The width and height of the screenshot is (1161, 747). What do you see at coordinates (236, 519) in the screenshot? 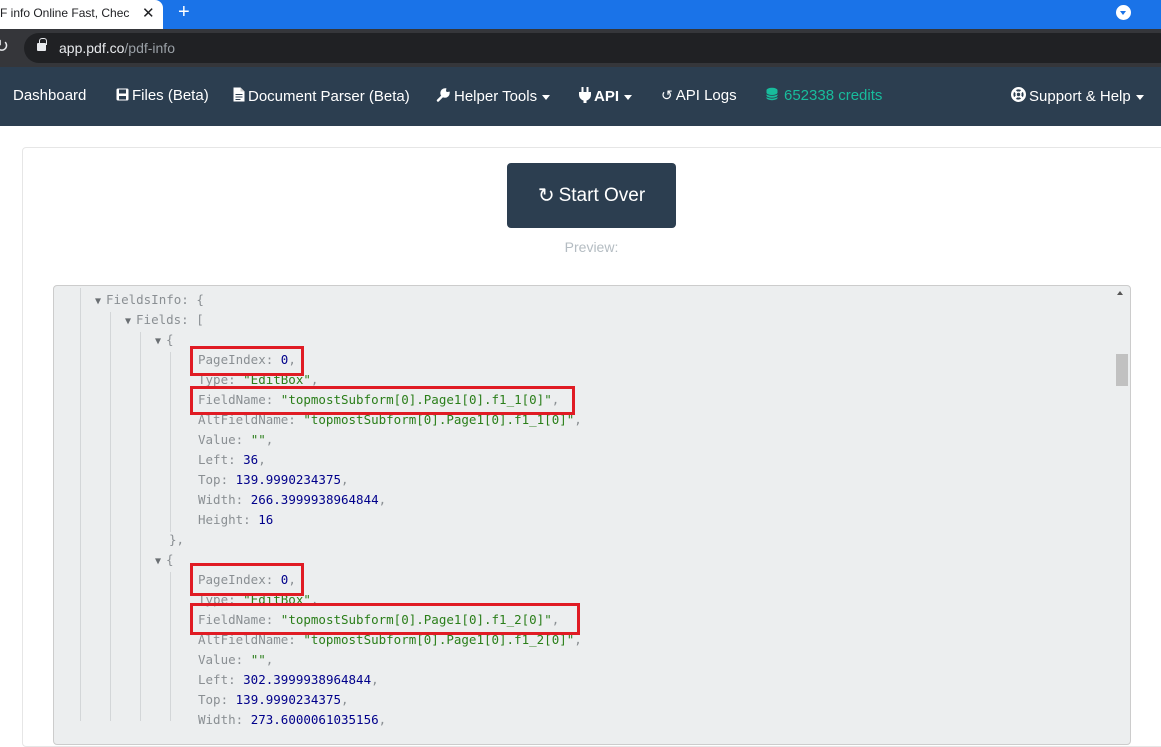
I see `json-line-height: Height: 16` at bounding box center [236, 519].